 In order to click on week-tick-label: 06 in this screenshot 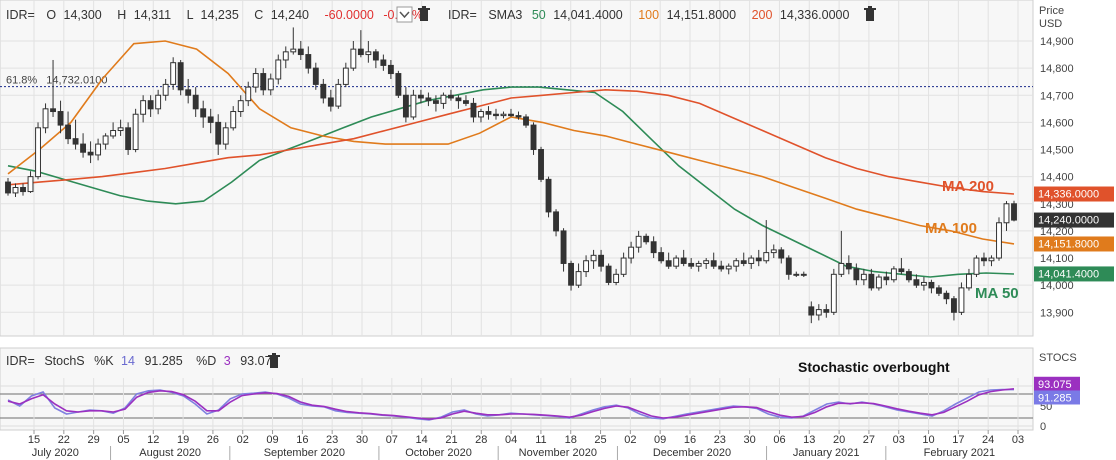, I will do `click(779, 440)`.